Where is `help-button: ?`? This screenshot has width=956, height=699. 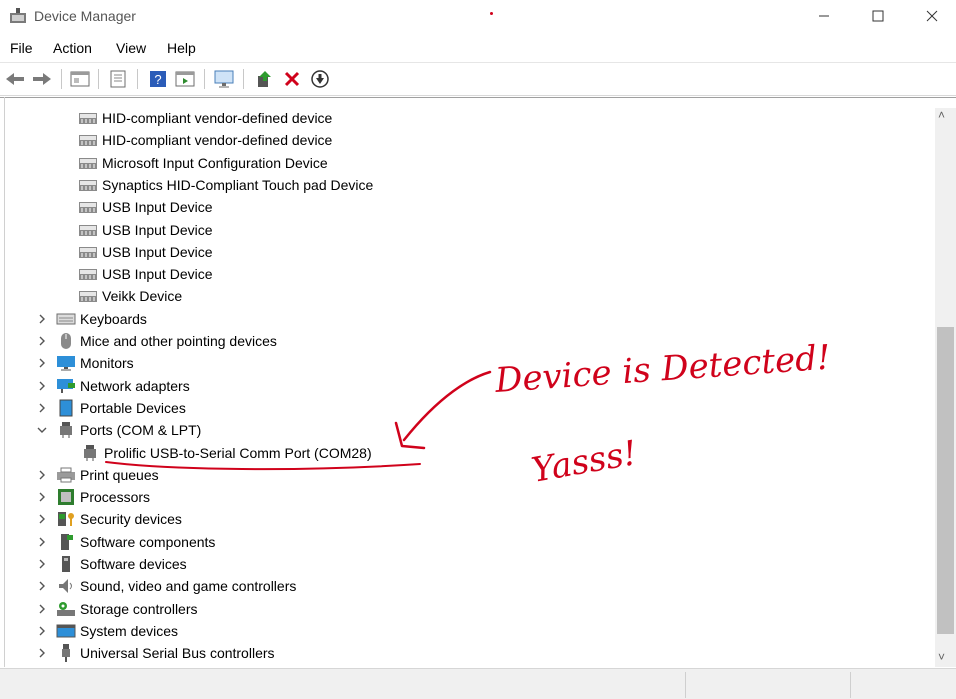
help-button: ? is located at coordinates (158, 79).